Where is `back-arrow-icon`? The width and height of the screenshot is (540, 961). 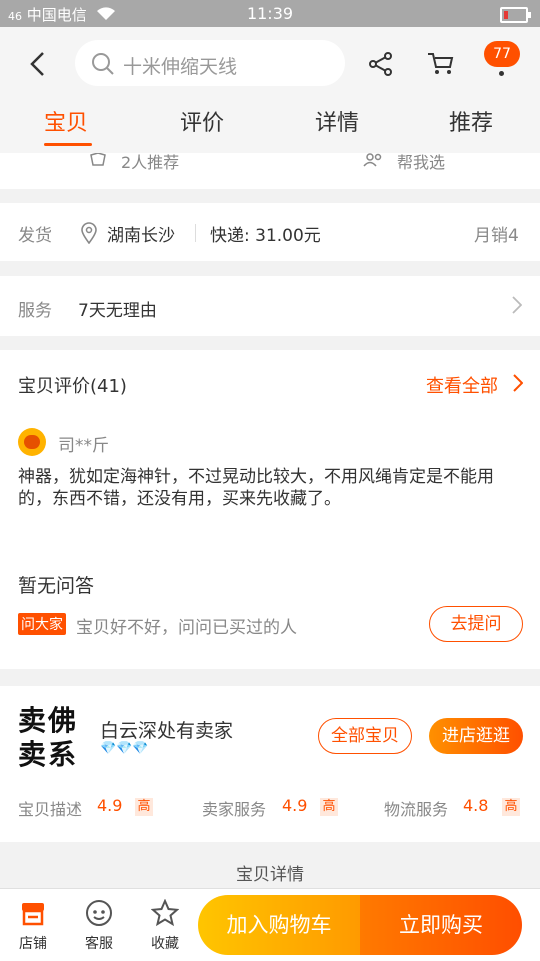
back-arrow-icon is located at coordinates (38, 64).